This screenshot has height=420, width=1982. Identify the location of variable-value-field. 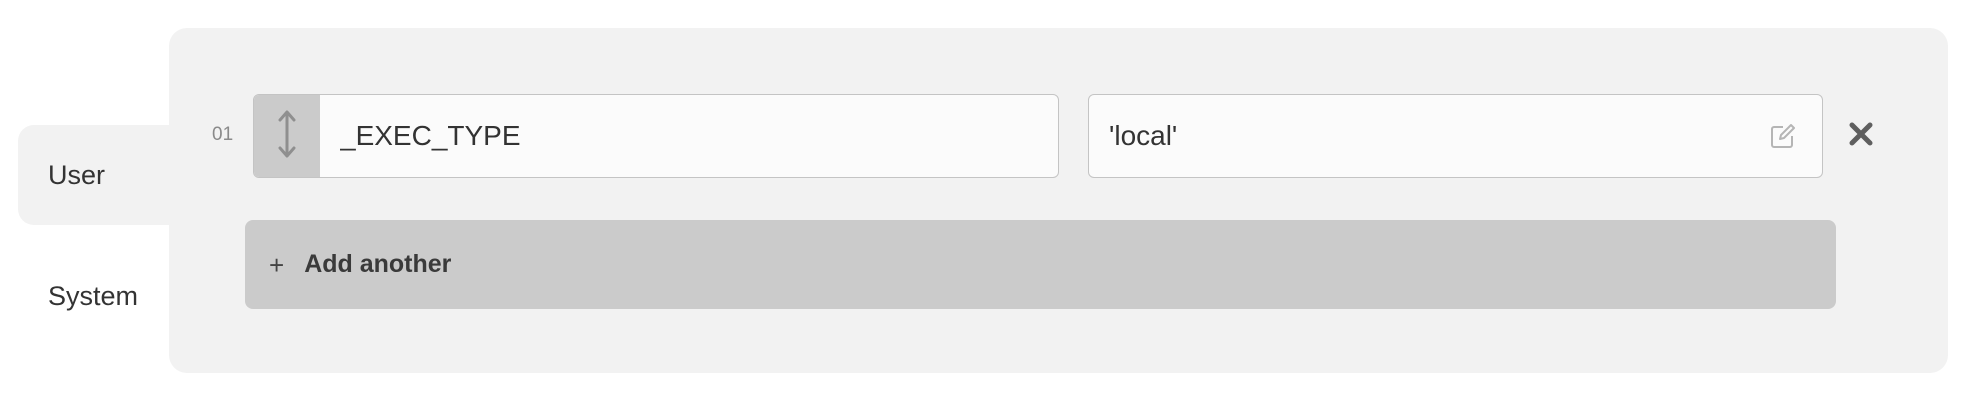
(1455, 136).